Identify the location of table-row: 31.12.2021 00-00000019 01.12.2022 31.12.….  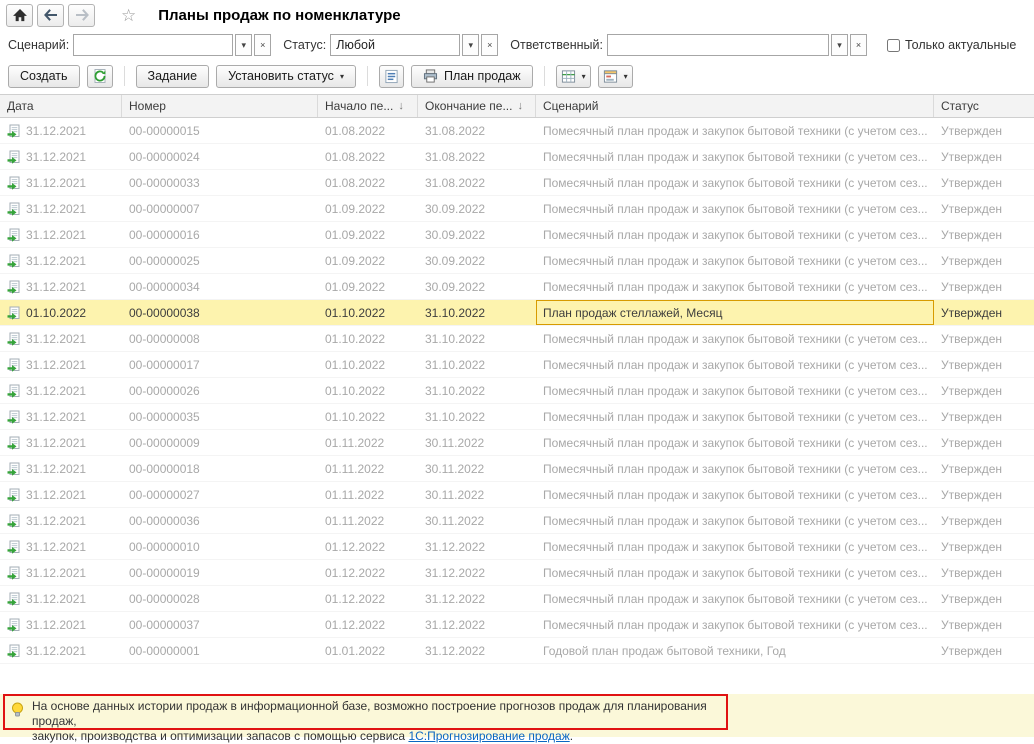
(517, 573).